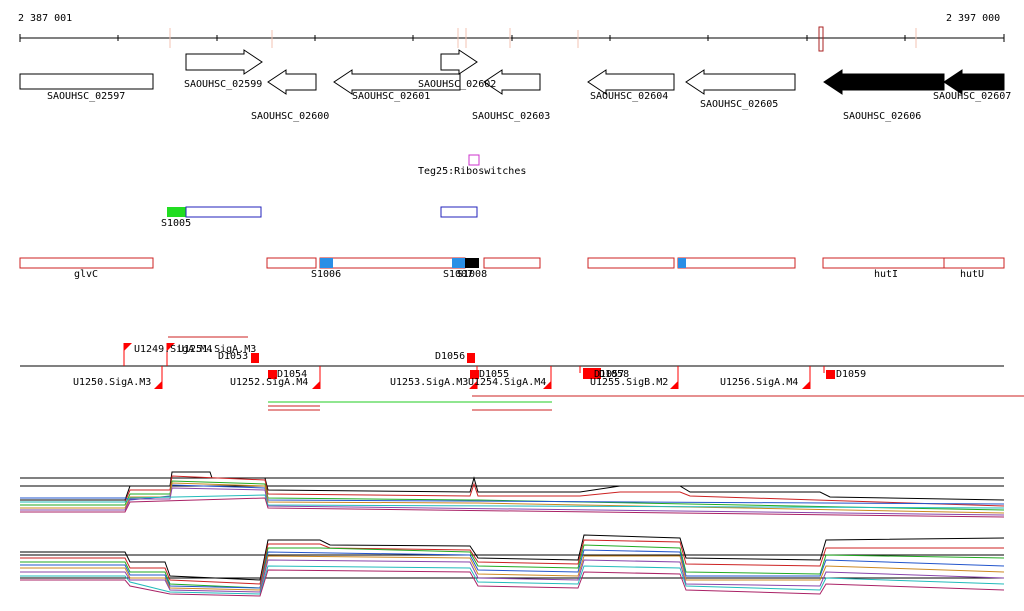  What do you see at coordinates (450, 357) in the screenshot?
I see `terminator-label: D1056` at bounding box center [450, 357].